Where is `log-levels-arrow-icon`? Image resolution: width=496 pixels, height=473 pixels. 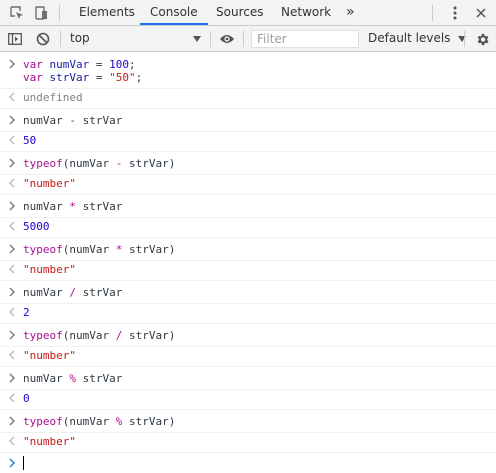
log-levels-arrow-icon is located at coordinates (462, 38).